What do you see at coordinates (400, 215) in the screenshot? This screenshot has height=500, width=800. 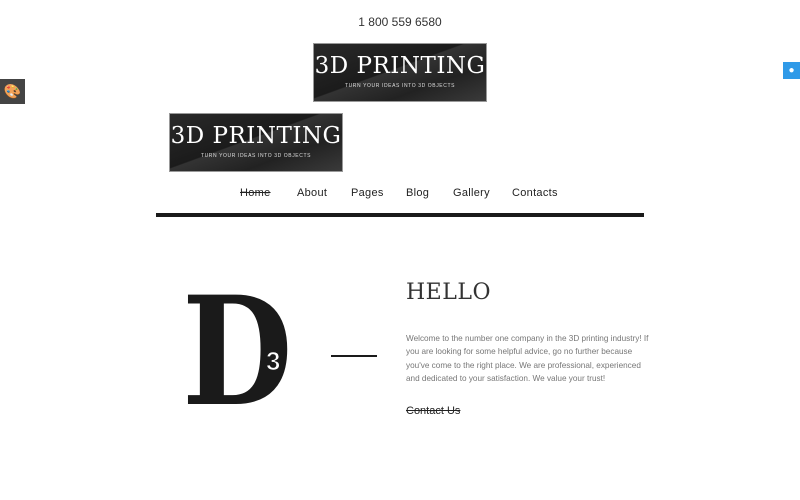 I see `nav-divider` at bounding box center [400, 215].